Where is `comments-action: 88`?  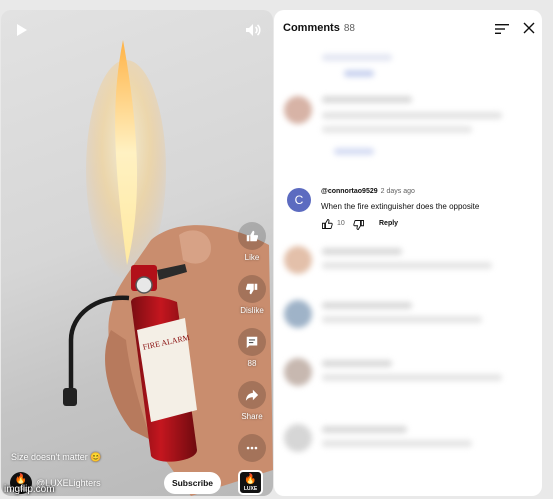 comments-action: 88 is located at coordinates (252, 348).